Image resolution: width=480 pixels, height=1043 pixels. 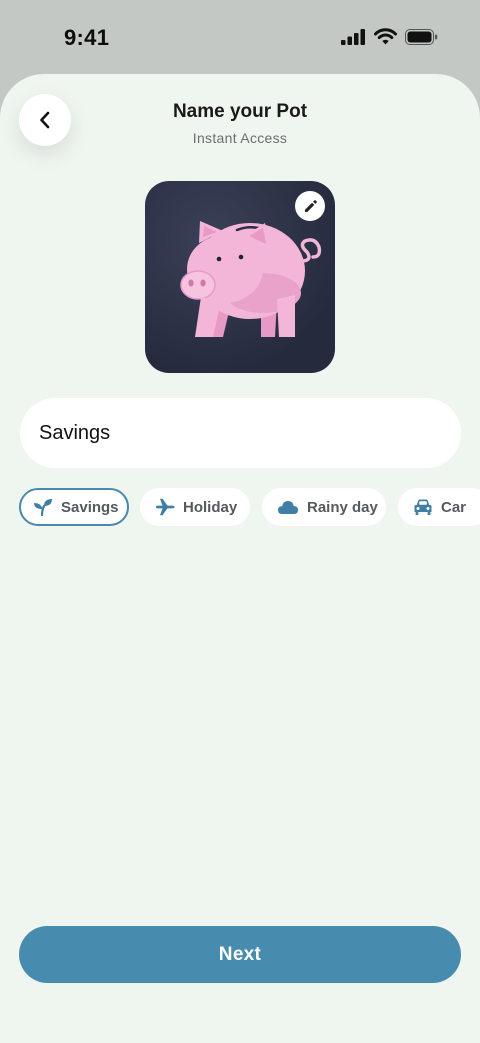 What do you see at coordinates (240, 433) in the screenshot?
I see `pot-name-input` at bounding box center [240, 433].